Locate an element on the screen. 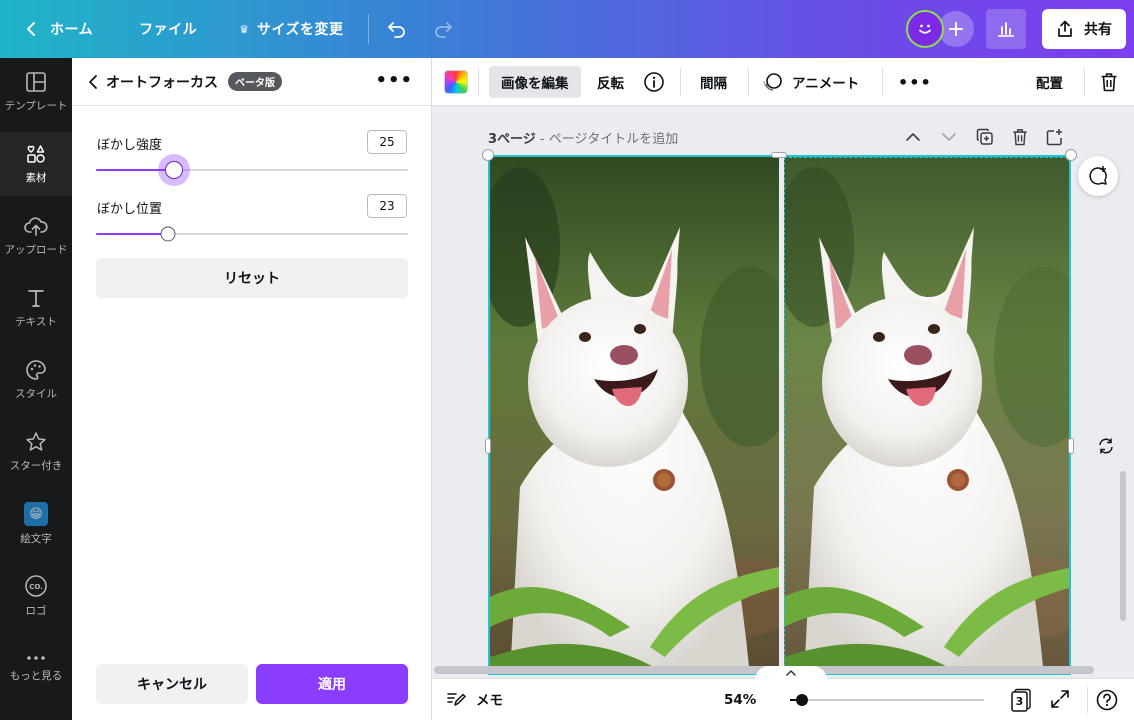 The height and width of the screenshot is (720, 1134). color-swatch is located at coordinates (456, 82).